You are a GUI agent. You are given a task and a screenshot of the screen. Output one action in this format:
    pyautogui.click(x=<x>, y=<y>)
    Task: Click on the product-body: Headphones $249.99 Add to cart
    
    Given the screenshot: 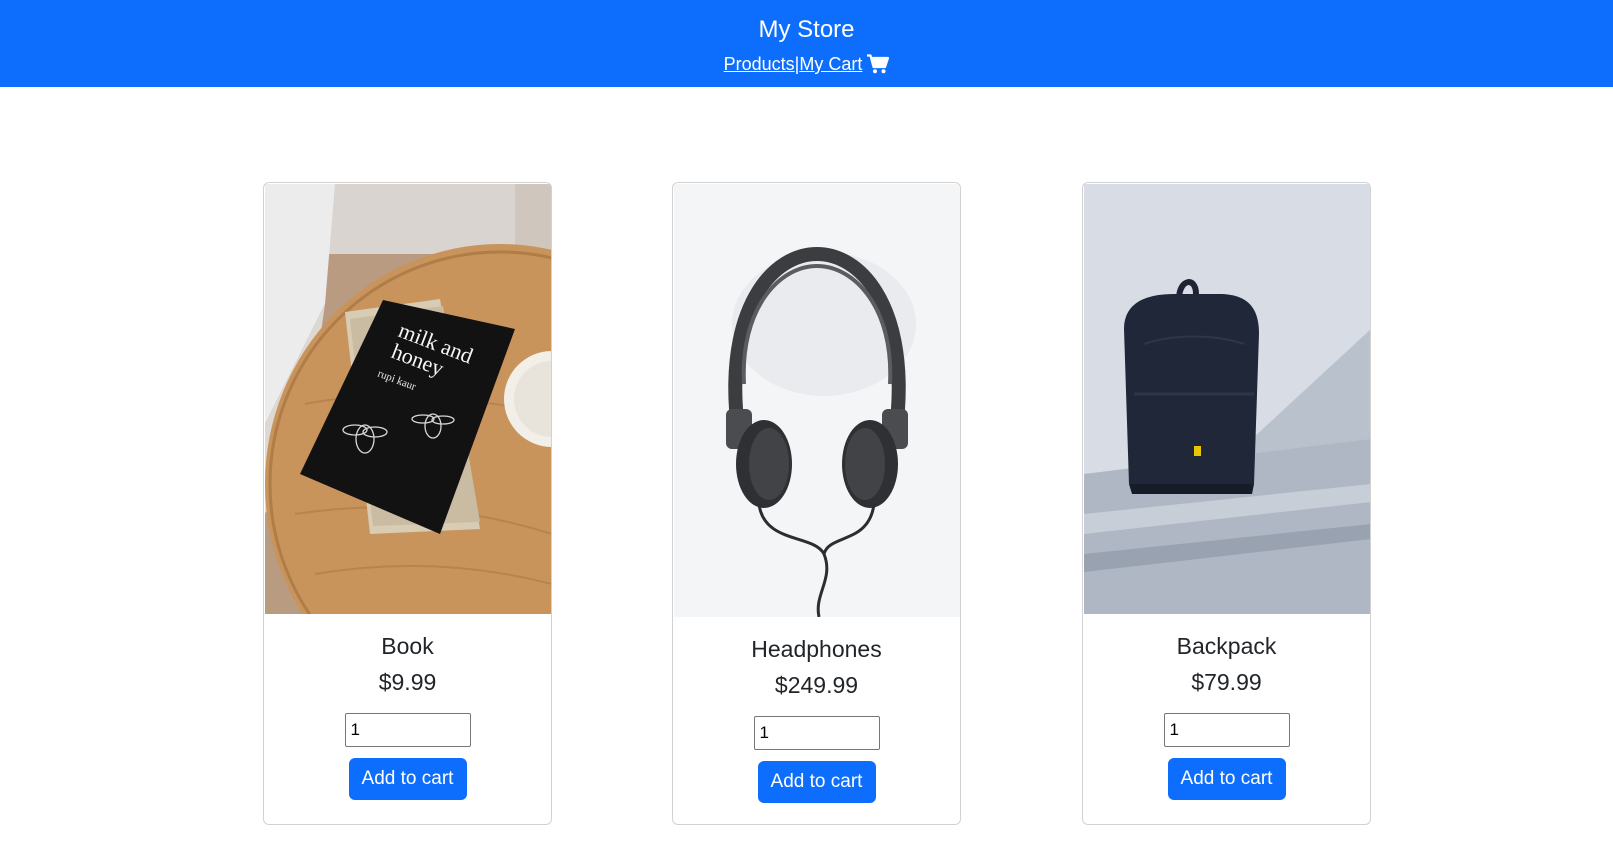 What is the action you would take?
    pyautogui.click(x=816, y=718)
    